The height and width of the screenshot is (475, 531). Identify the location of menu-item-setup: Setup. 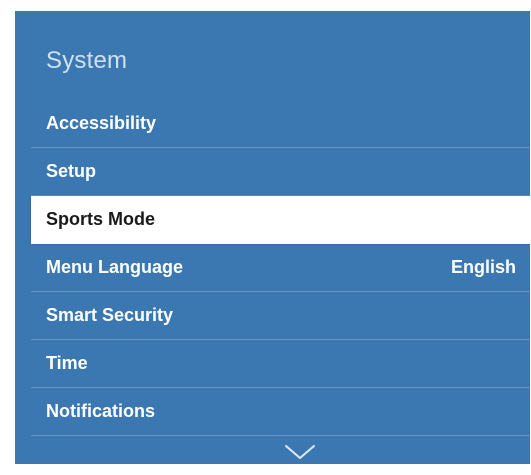
(280, 172).